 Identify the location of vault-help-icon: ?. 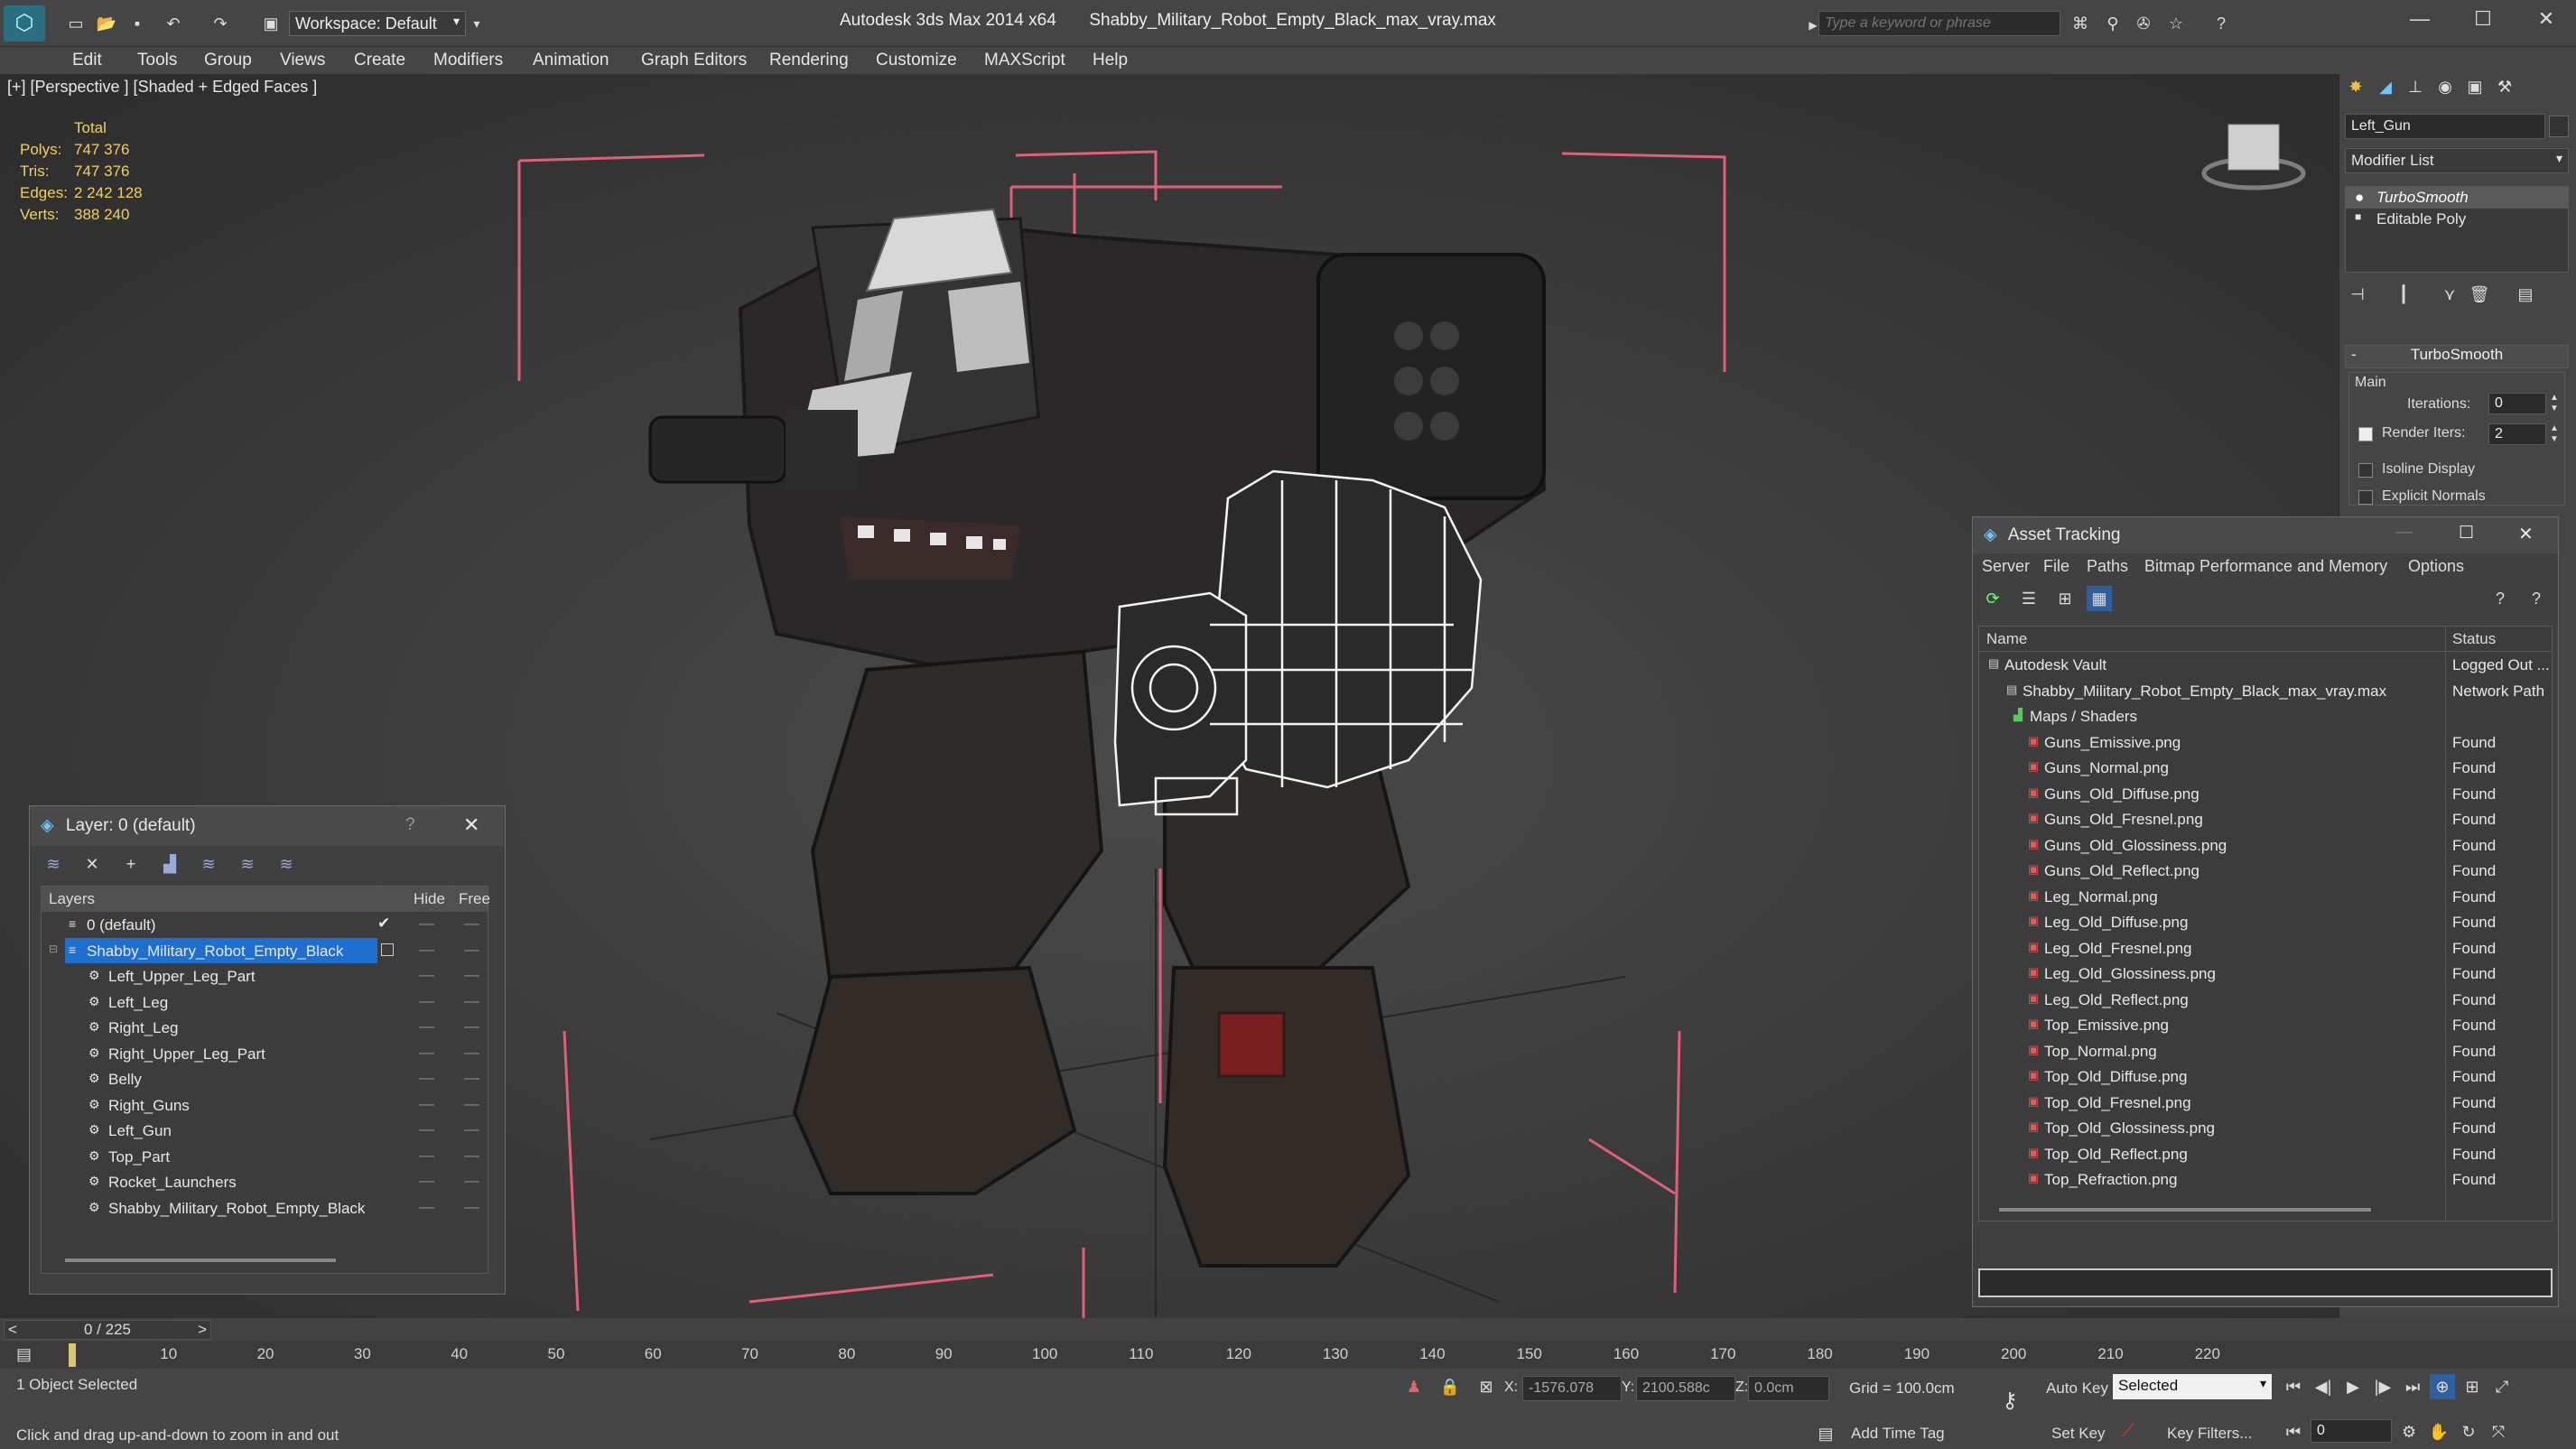
(2536, 598).